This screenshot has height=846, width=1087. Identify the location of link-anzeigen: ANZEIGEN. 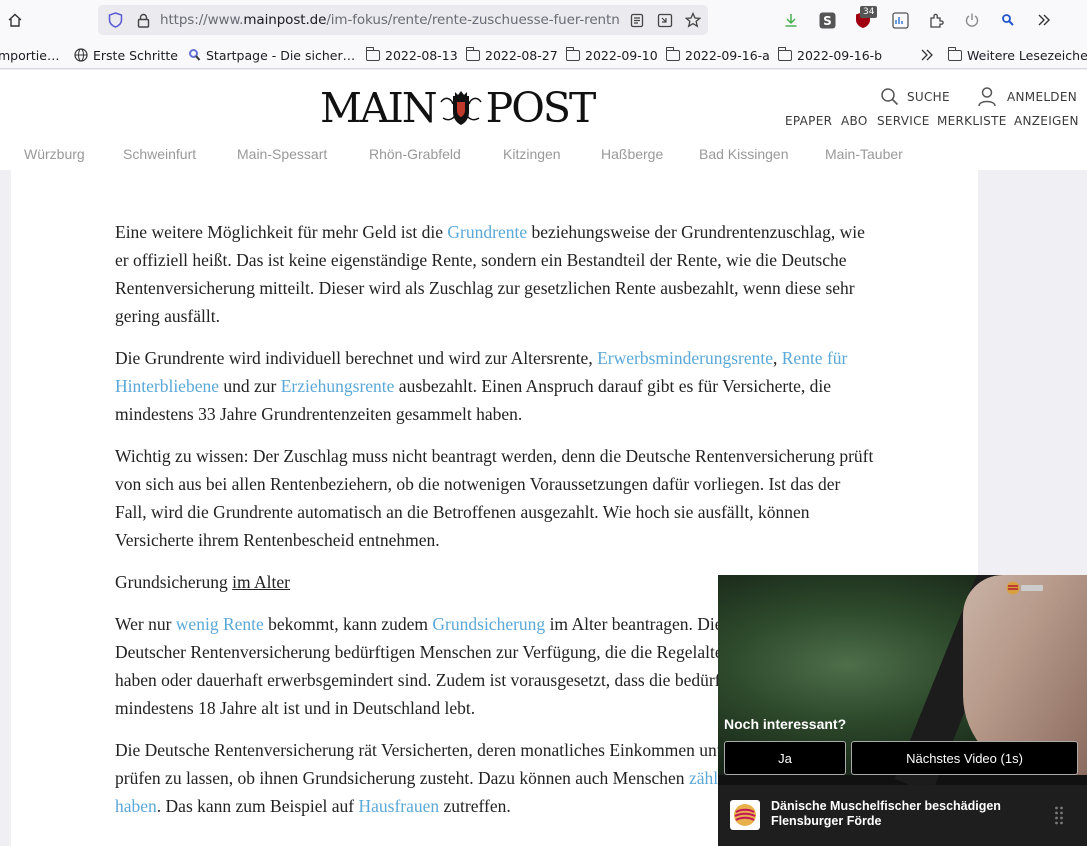
(1046, 121).